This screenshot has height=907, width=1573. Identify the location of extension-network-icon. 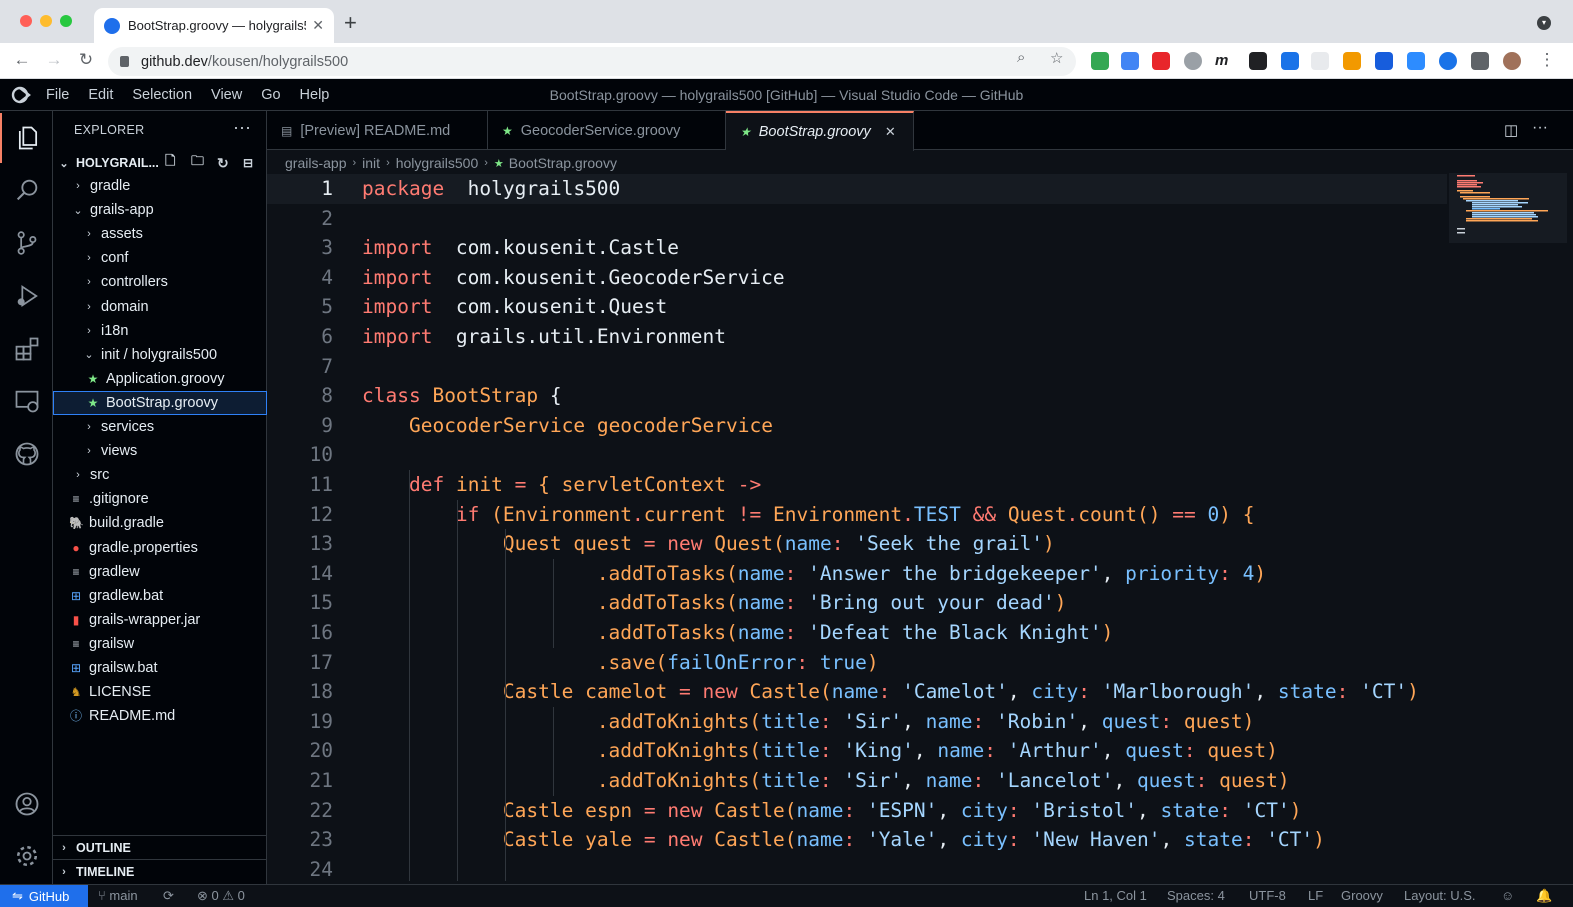
(1352, 61).